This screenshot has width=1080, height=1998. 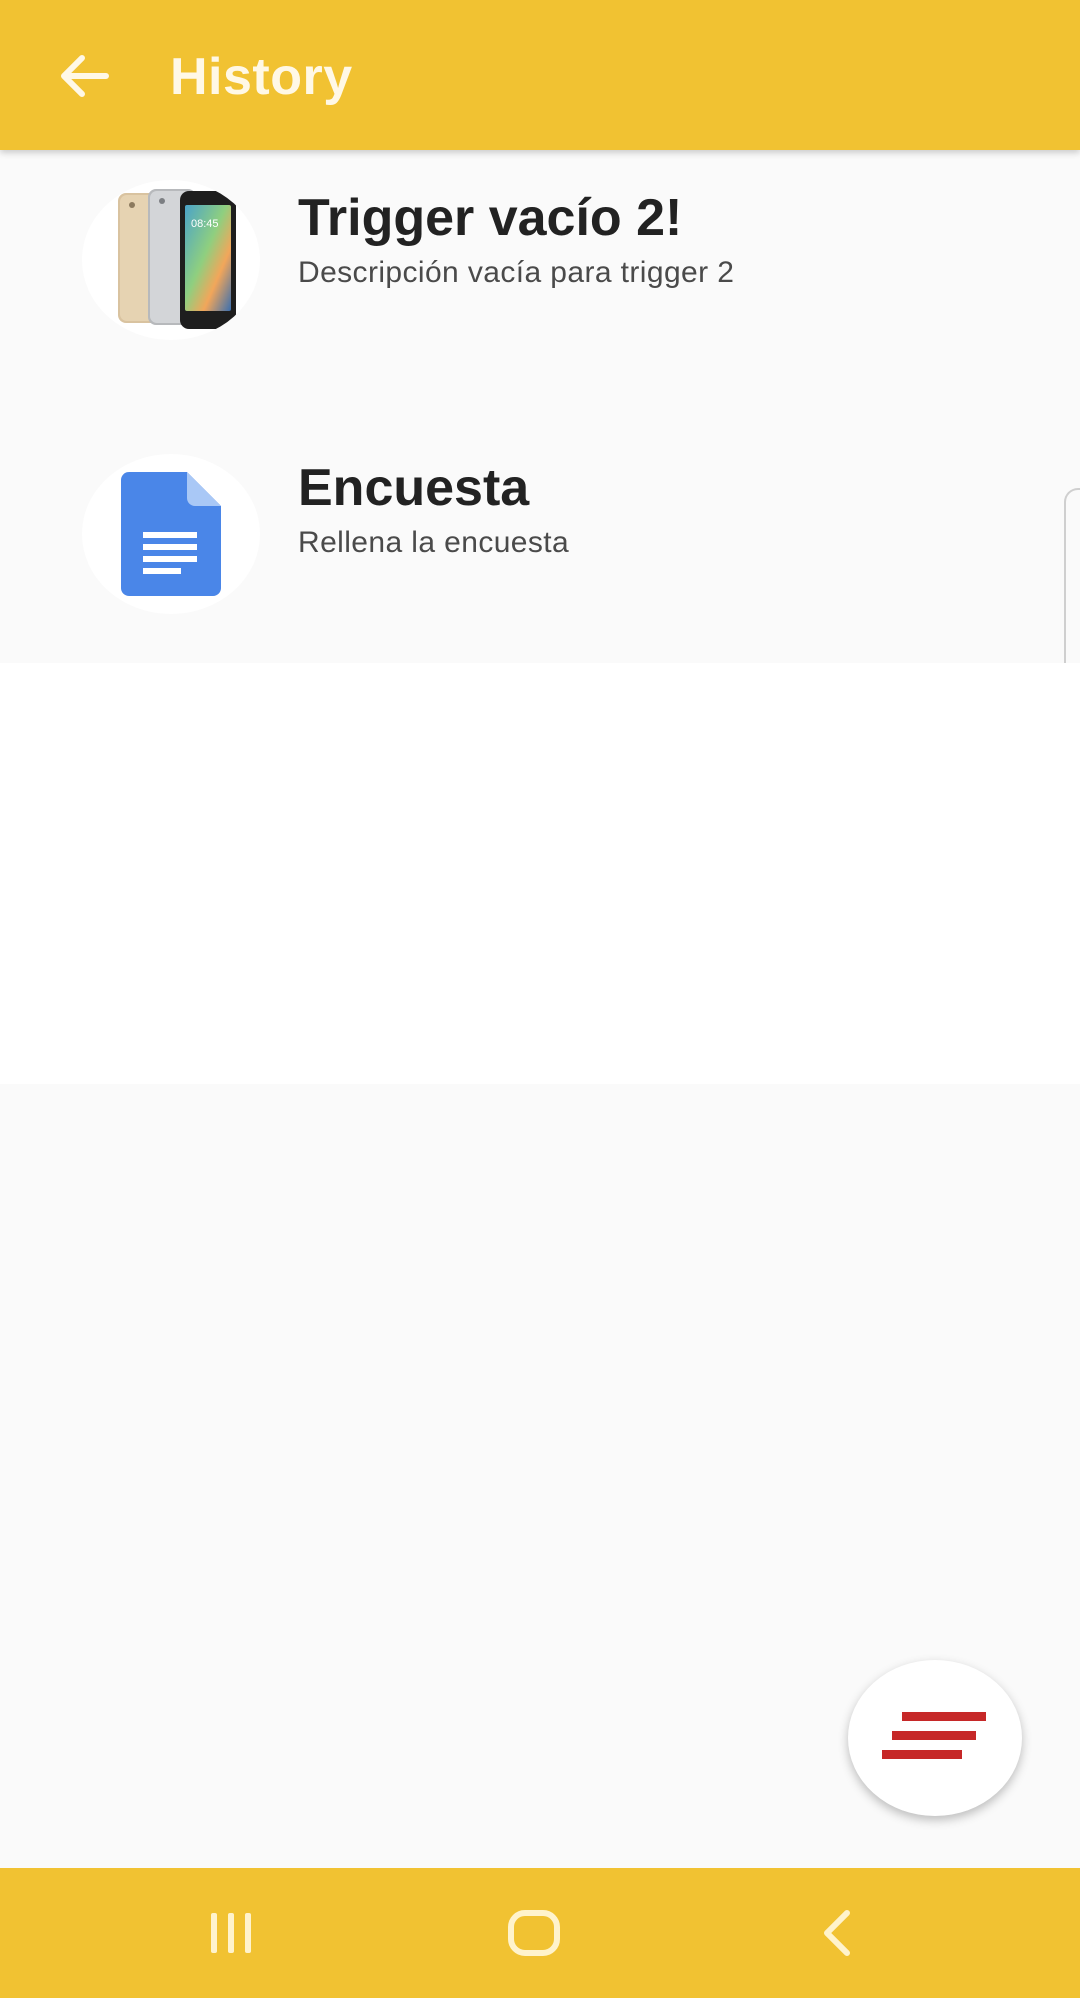 I want to click on menu-lines-icon, so click(x=934, y=1735).